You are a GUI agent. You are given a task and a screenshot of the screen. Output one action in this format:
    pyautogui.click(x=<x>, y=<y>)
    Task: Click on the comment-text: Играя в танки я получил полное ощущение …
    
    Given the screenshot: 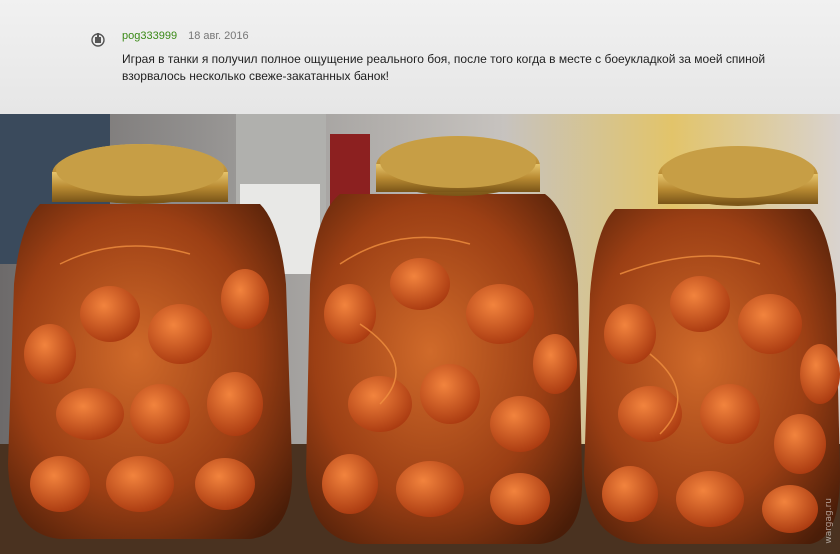 What is the action you would take?
    pyautogui.click(x=444, y=67)
    